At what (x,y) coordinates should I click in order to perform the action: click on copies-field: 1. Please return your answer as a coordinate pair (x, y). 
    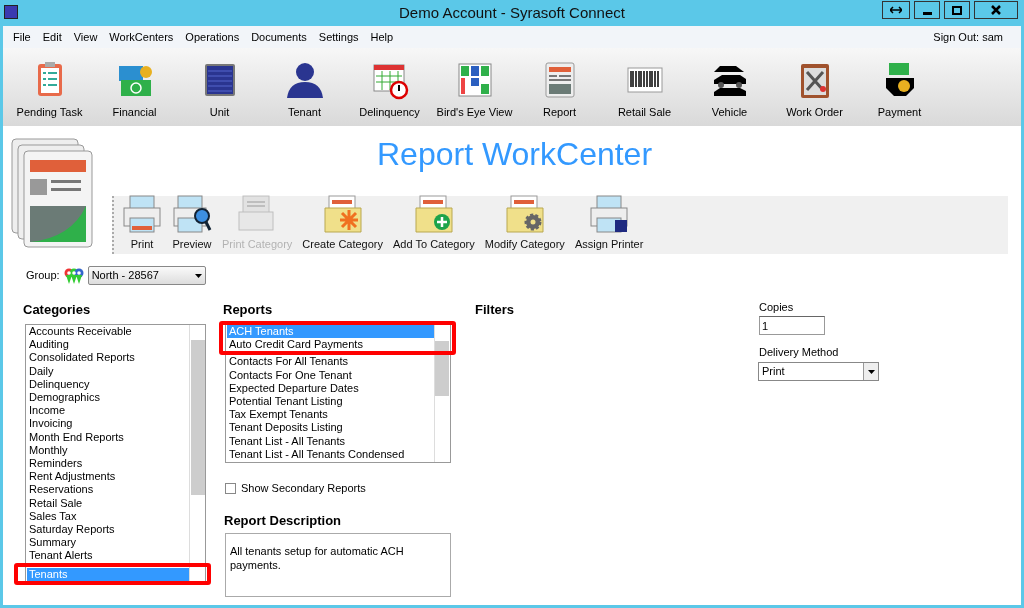
    Looking at the image, I should click on (792, 325).